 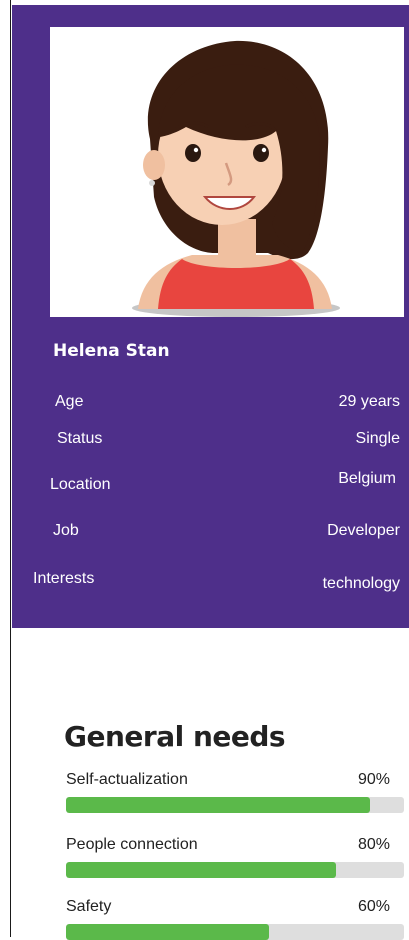 I want to click on left-border, so click(x=10, y=468).